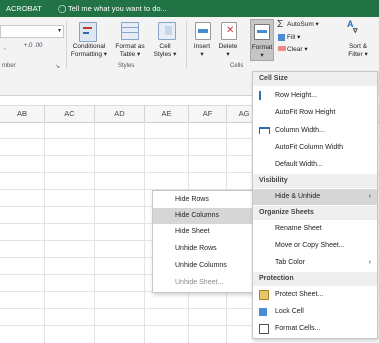 The image size is (379, 343). I want to click on rename-sheet-label: Rename Sheet, so click(298, 228).